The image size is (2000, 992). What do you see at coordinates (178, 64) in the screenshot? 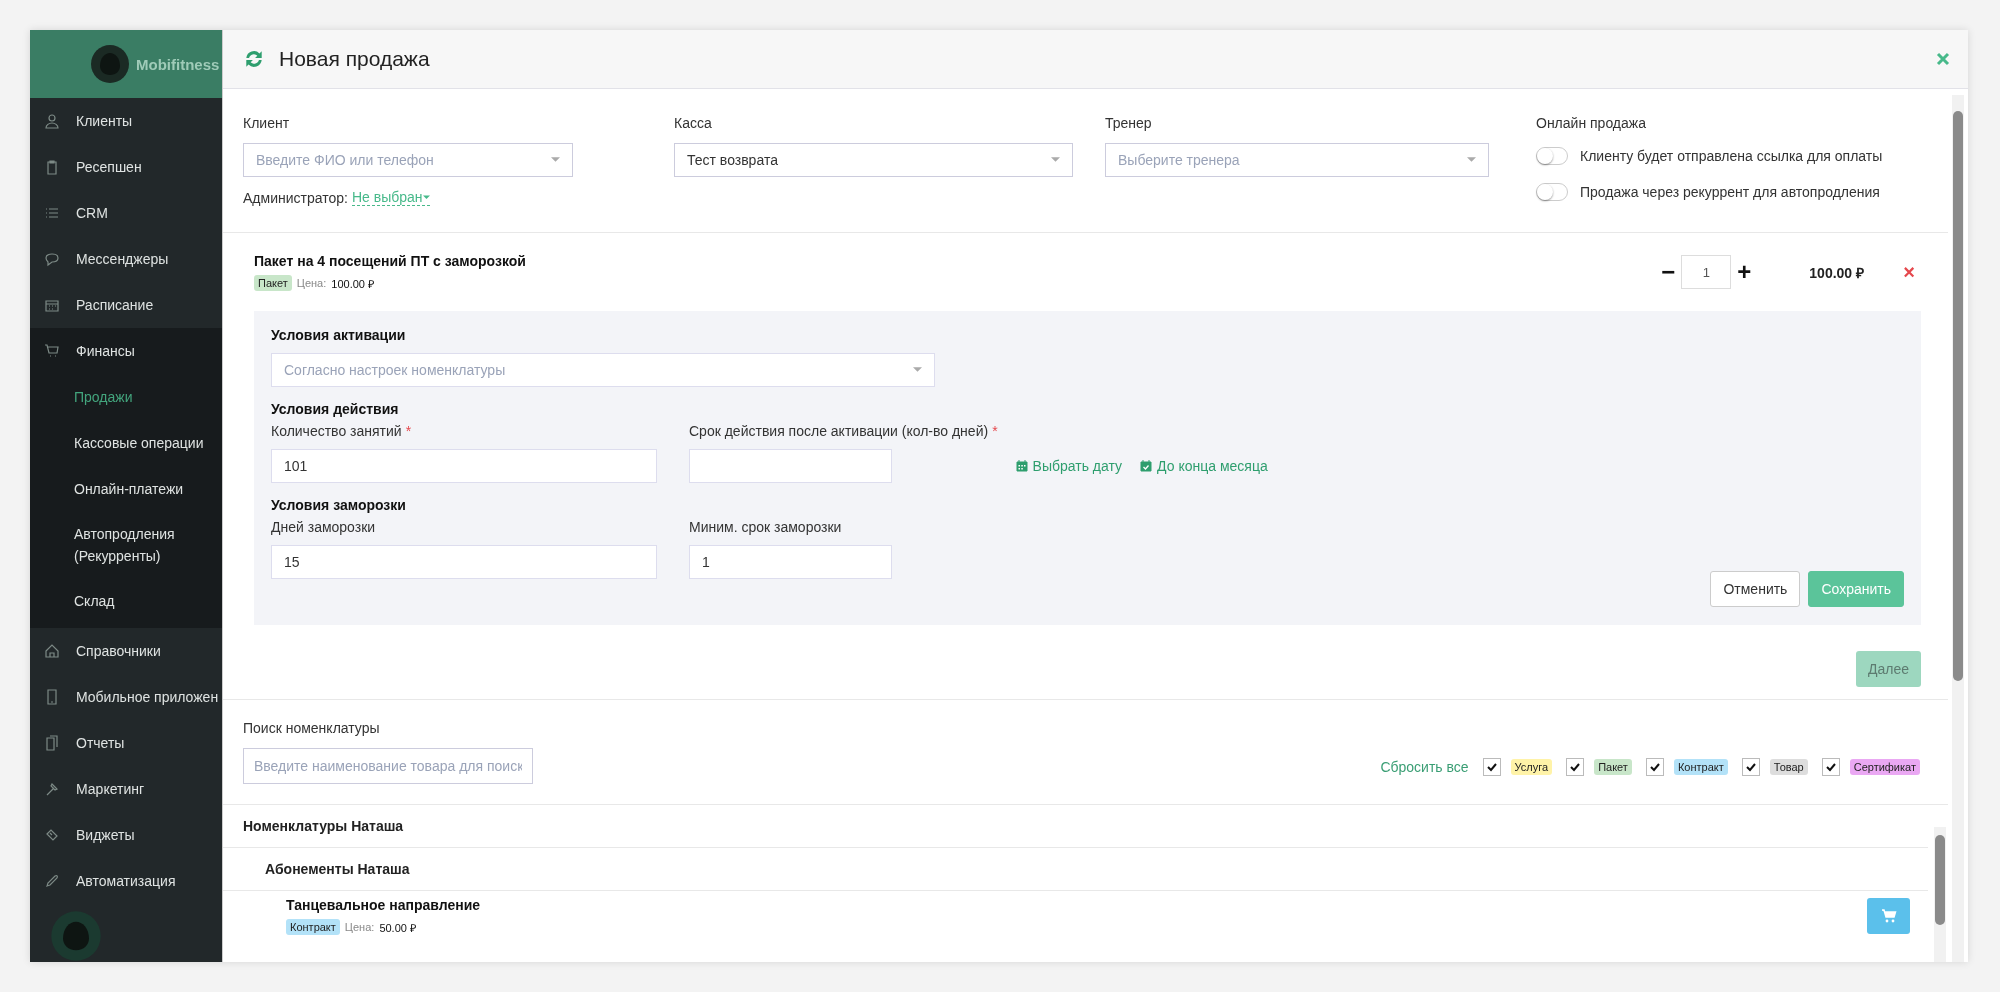
I see `brand-name: Mobifitness` at bounding box center [178, 64].